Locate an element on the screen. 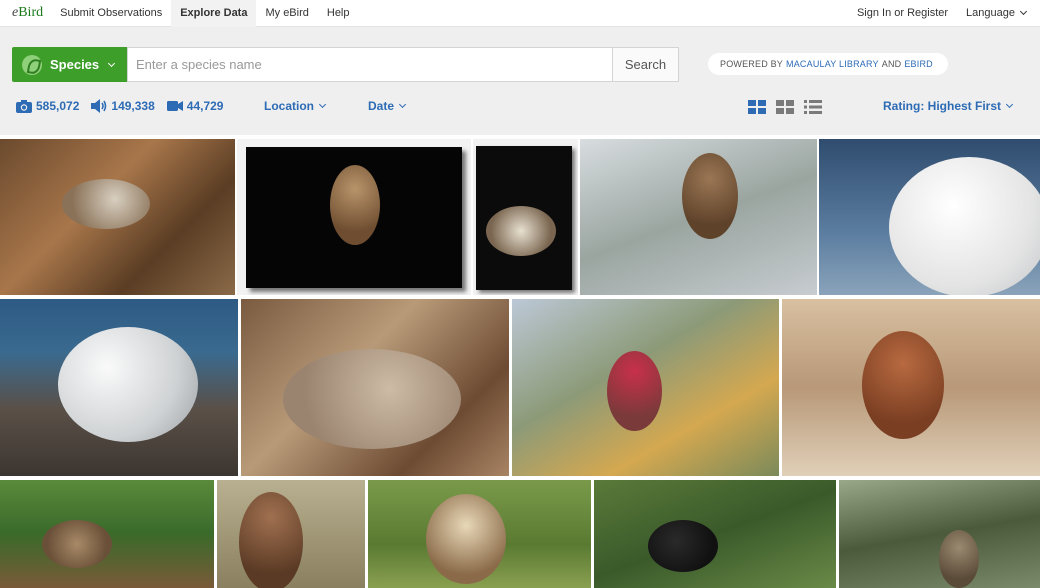  rating-label: Rating: Highest First is located at coordinates (942, 106).